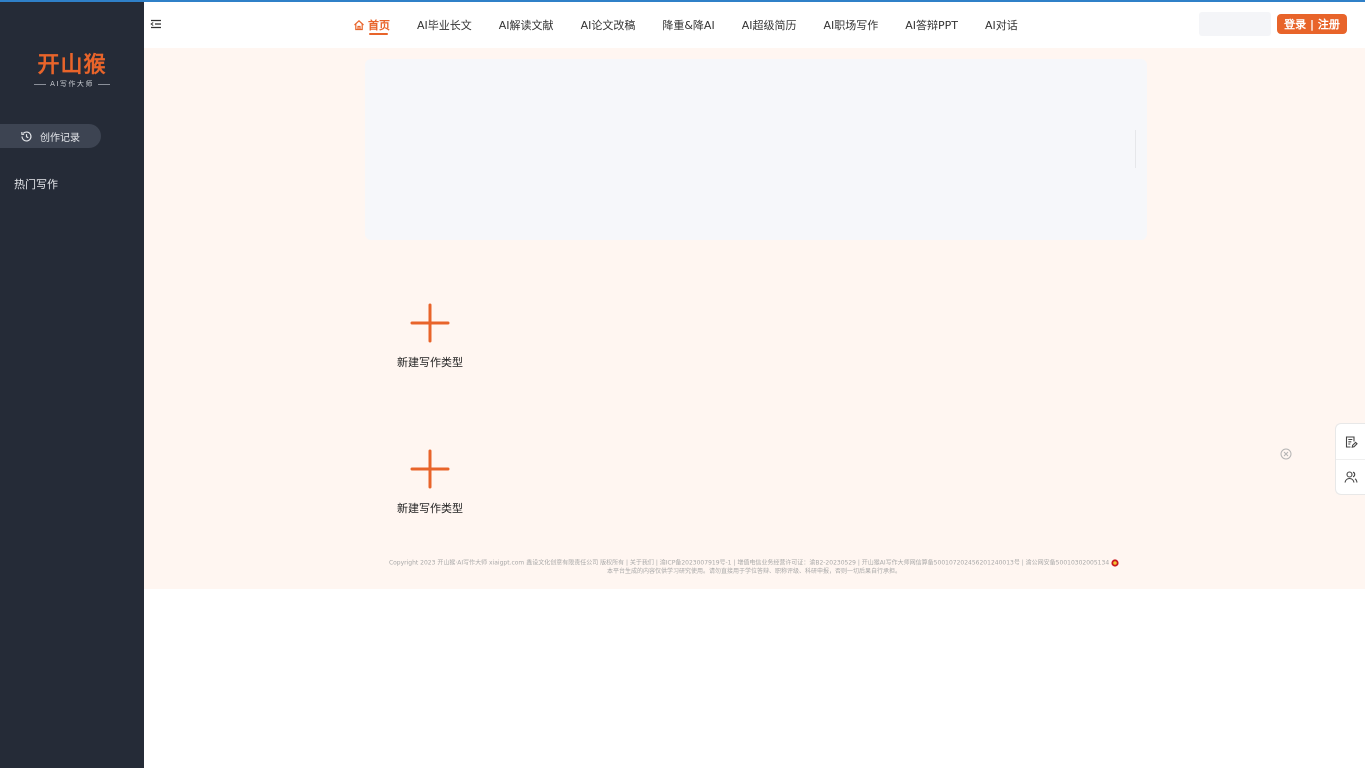 Image resolution: width=1365 pixels, height=768 pixels. I want to click on nav-label-thesis: AI毕业长文, so click(444, 25).